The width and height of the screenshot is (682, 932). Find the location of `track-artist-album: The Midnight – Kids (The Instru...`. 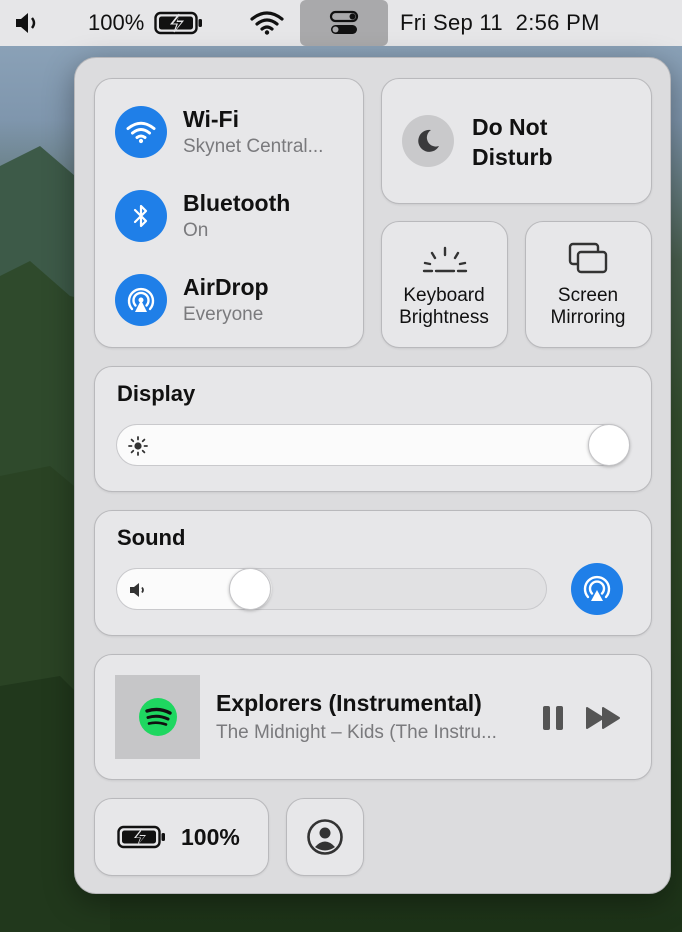

track-artist-album: The Midnight – Kids (The Instru... is located at coordinates (356, 732).